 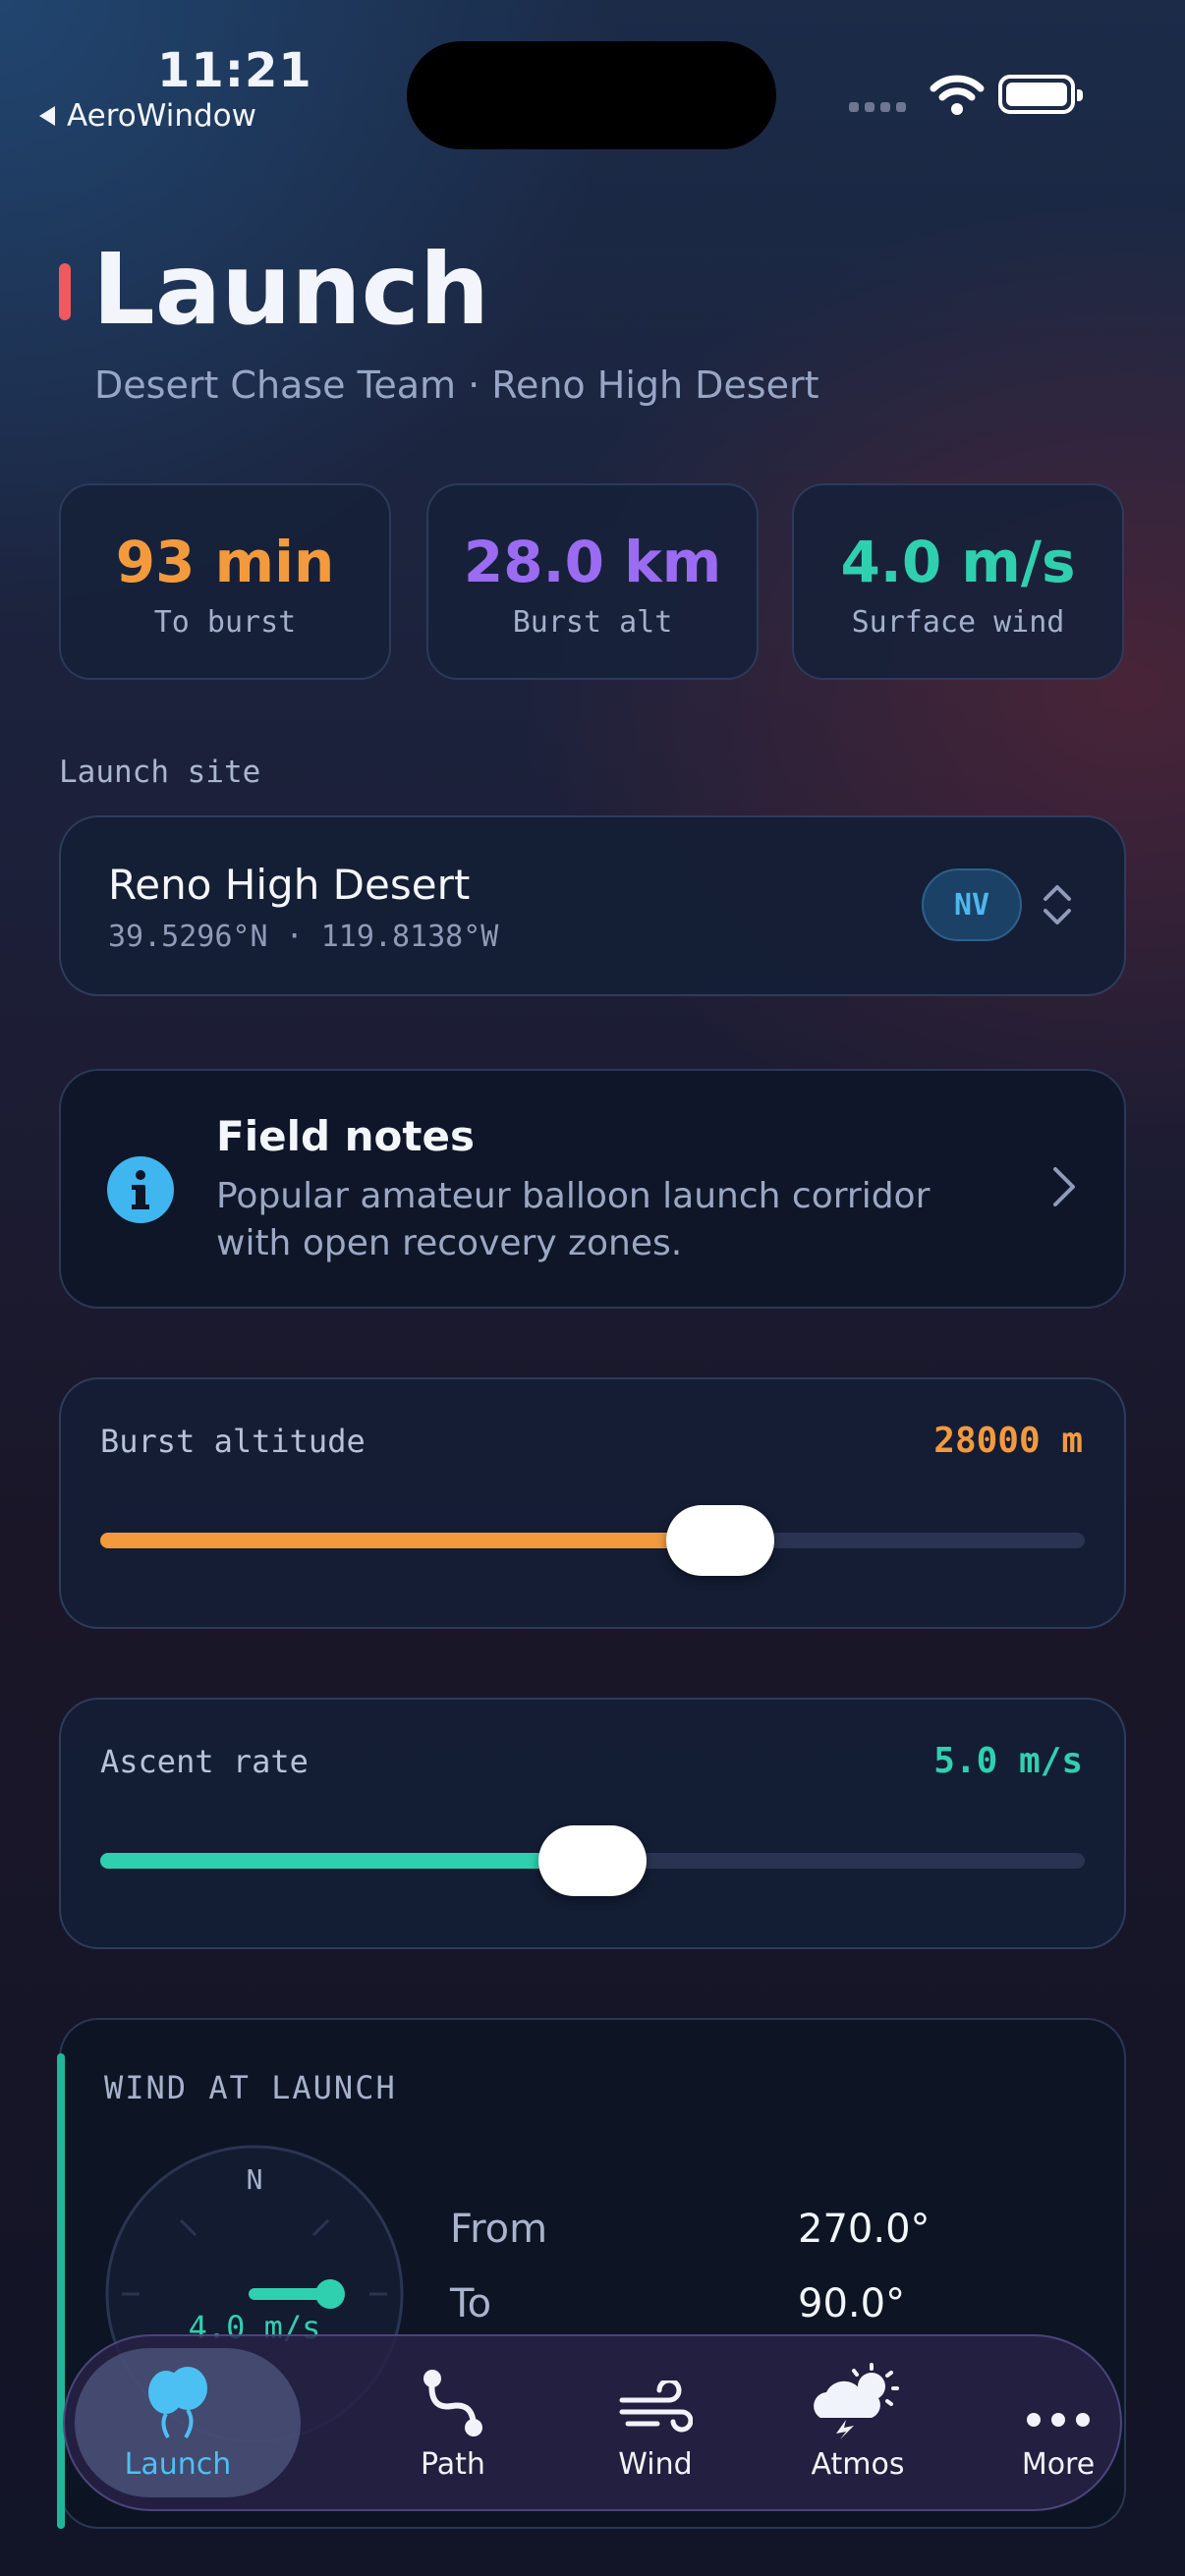 I want to click on ascent-rate-label: Ascent rate, so click(x=205, y=1761).